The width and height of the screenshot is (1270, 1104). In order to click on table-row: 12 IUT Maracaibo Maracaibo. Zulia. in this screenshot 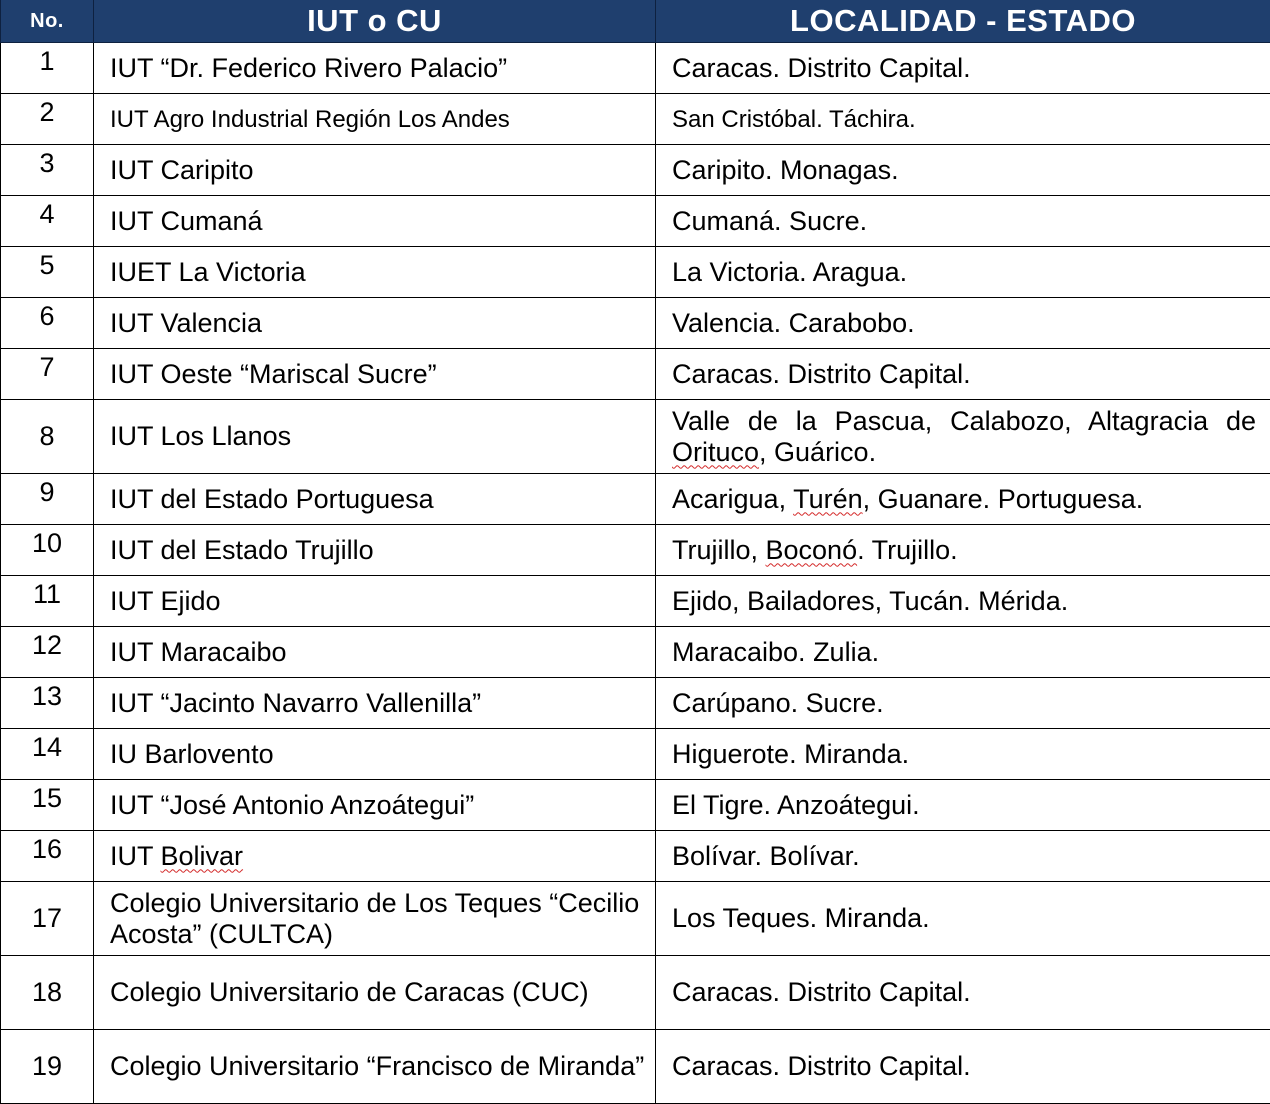, I will do `click(635, 652)`.